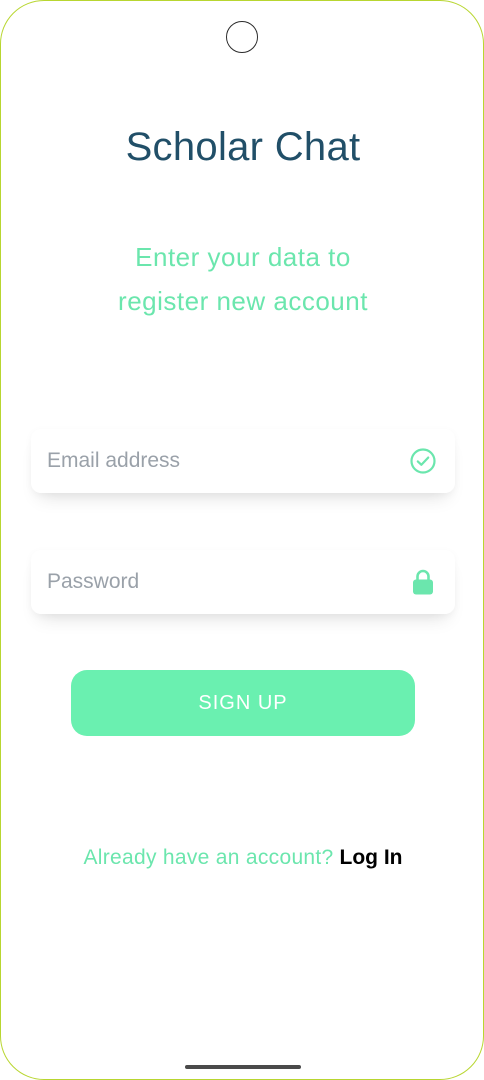  I want to click on password-field-container, so click(243, 582).